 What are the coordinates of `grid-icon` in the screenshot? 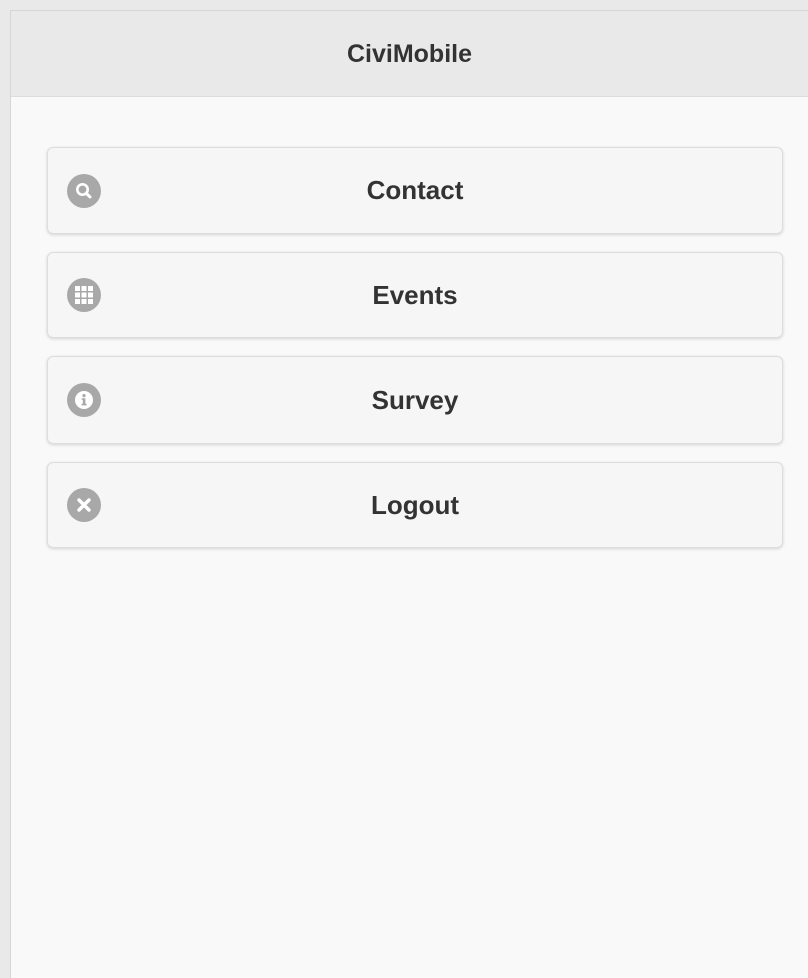 It's located at (84, 295).